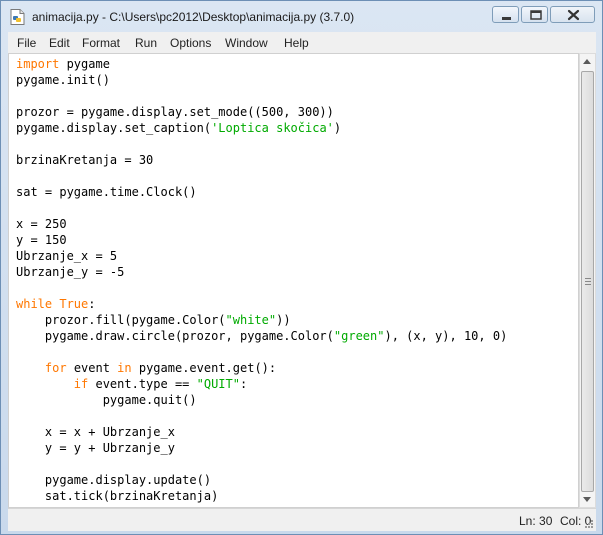 This screenshot has height=535, width=603. I want to click on scroll-up-arrow-icon, so click(587, 61).